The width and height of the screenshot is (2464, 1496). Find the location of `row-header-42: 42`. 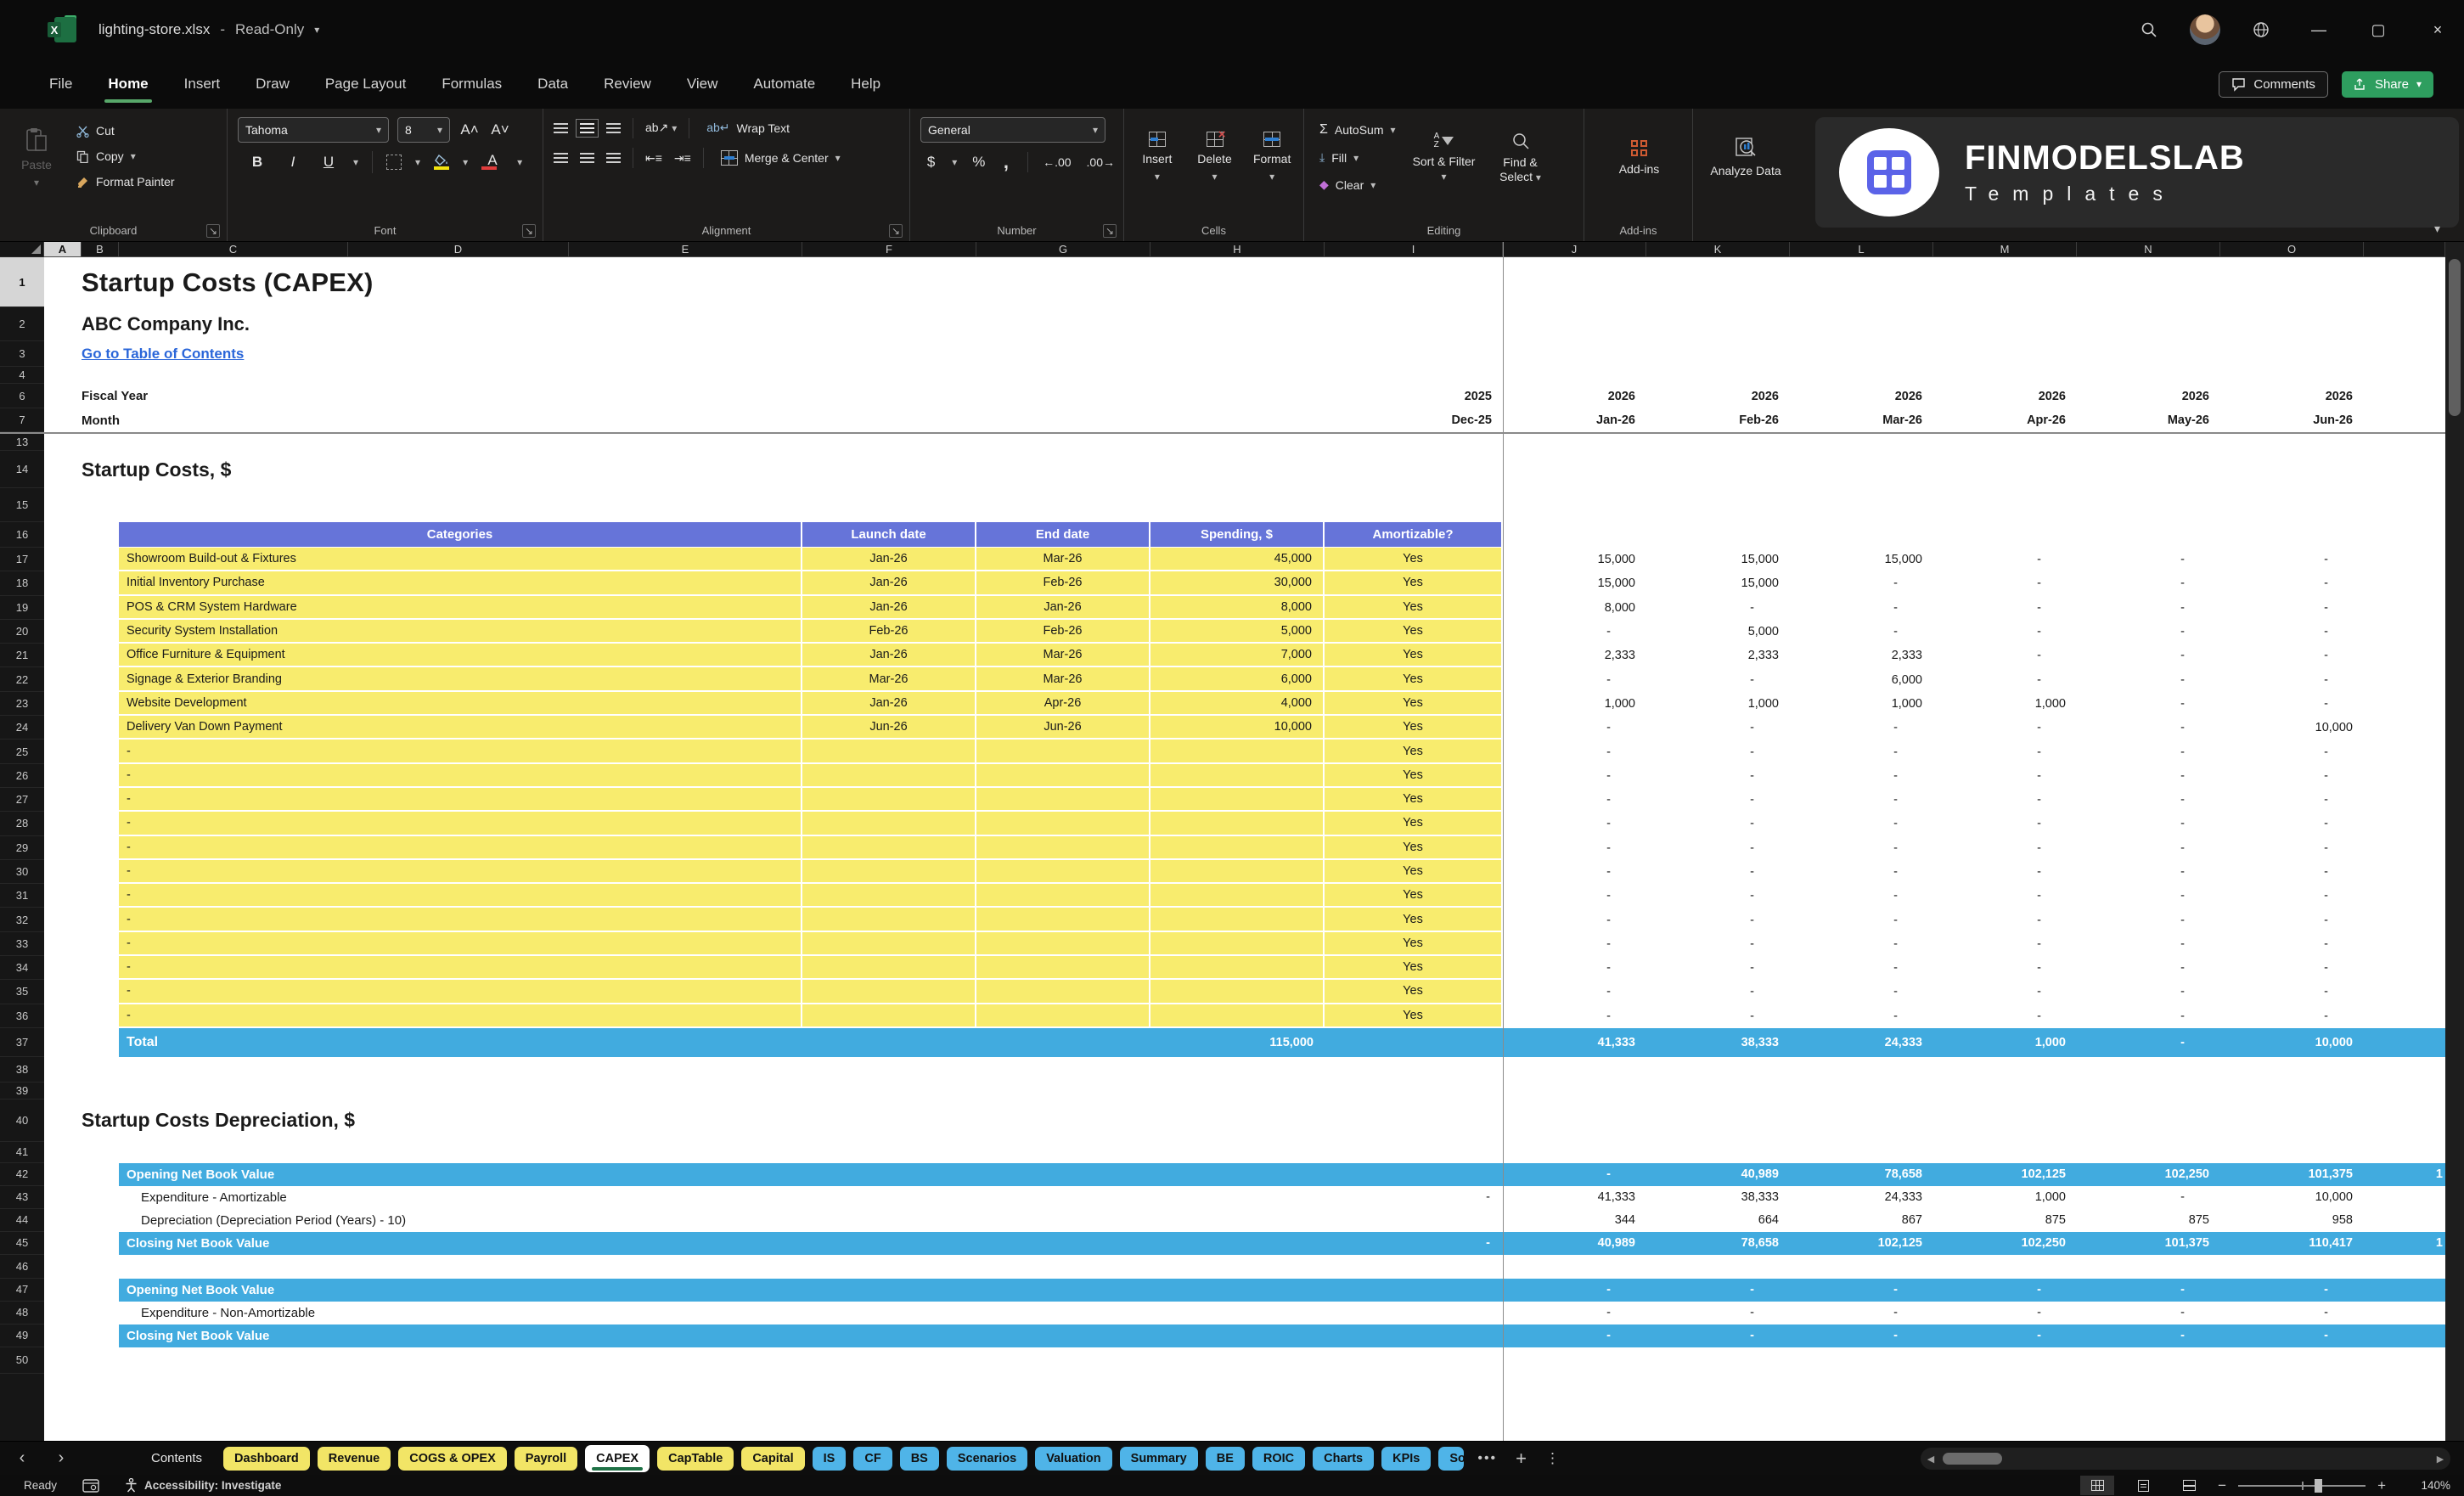

row-header-42: 42 is located at coordinates (22, 1174).